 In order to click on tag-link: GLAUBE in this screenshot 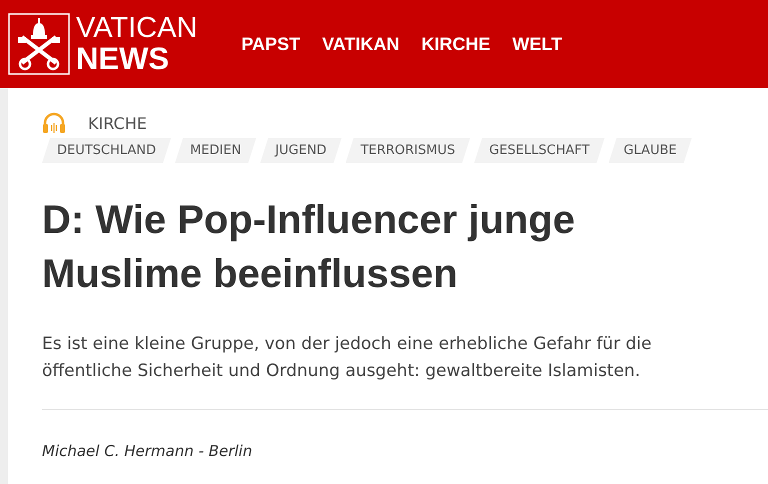, I will do `click(650, 150)`.